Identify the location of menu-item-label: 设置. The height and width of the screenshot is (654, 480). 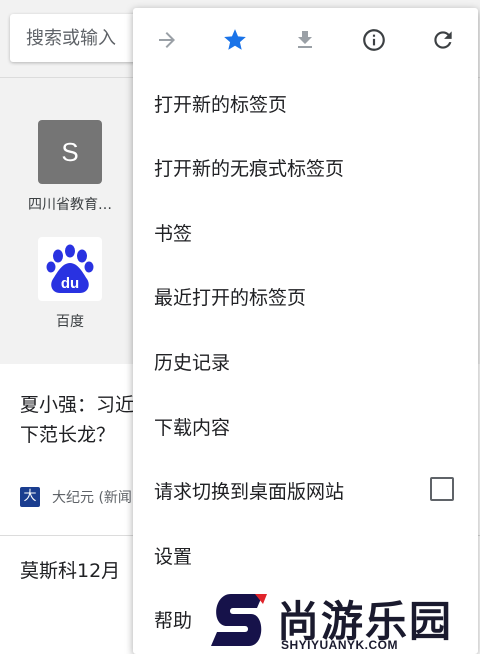
(173, 556).